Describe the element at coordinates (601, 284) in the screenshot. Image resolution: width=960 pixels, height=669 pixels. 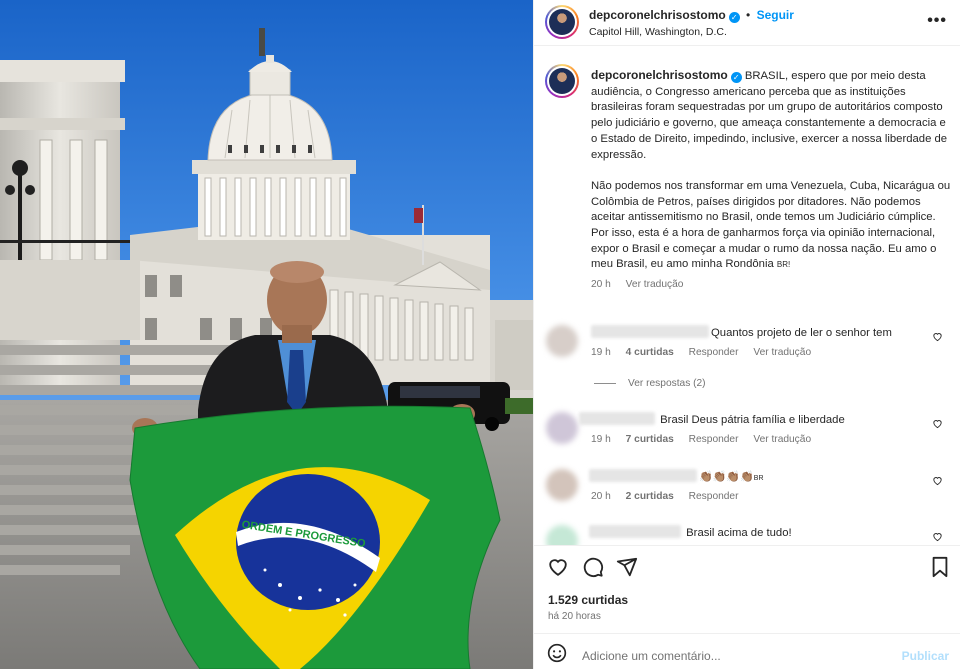
I see `caption-time: 20 h` at that location.